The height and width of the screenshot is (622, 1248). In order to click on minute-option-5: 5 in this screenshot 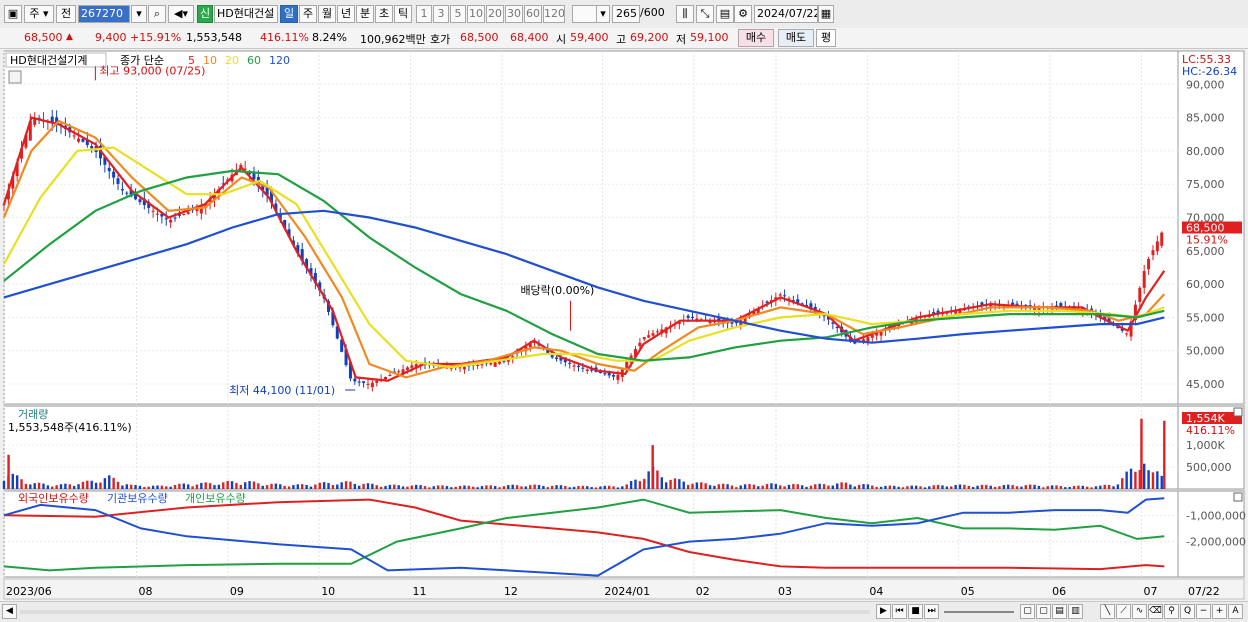, I will do `click(458, 14)`.